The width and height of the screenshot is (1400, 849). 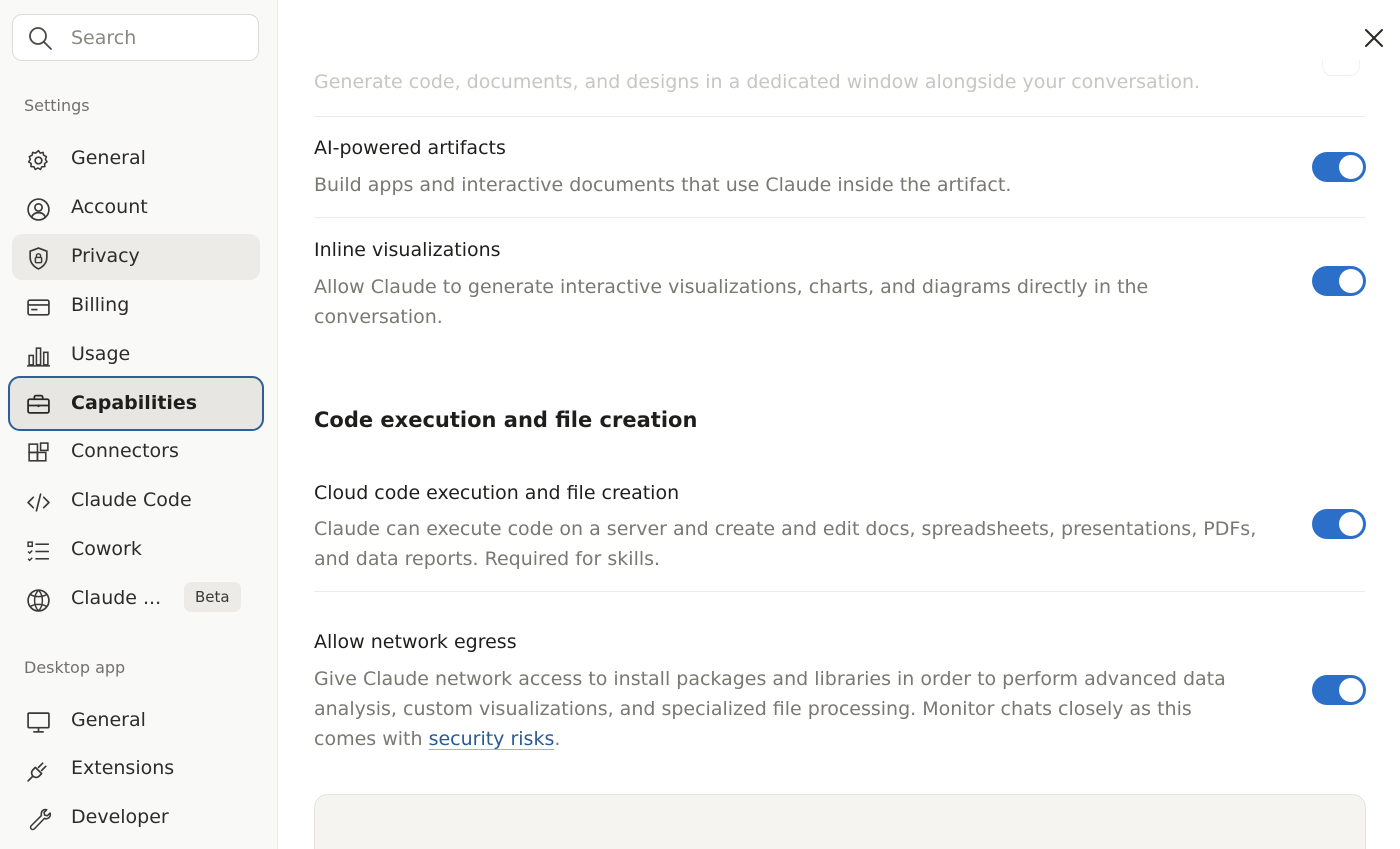 I want to click on bar-chart-icon, so click(x=38, y=356).